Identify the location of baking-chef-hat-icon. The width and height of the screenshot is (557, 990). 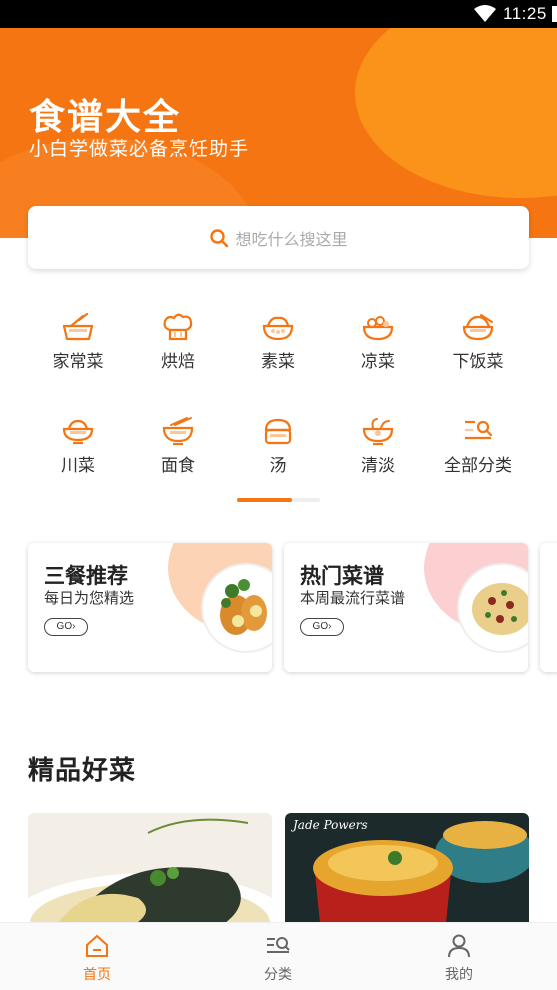
(178, 327).